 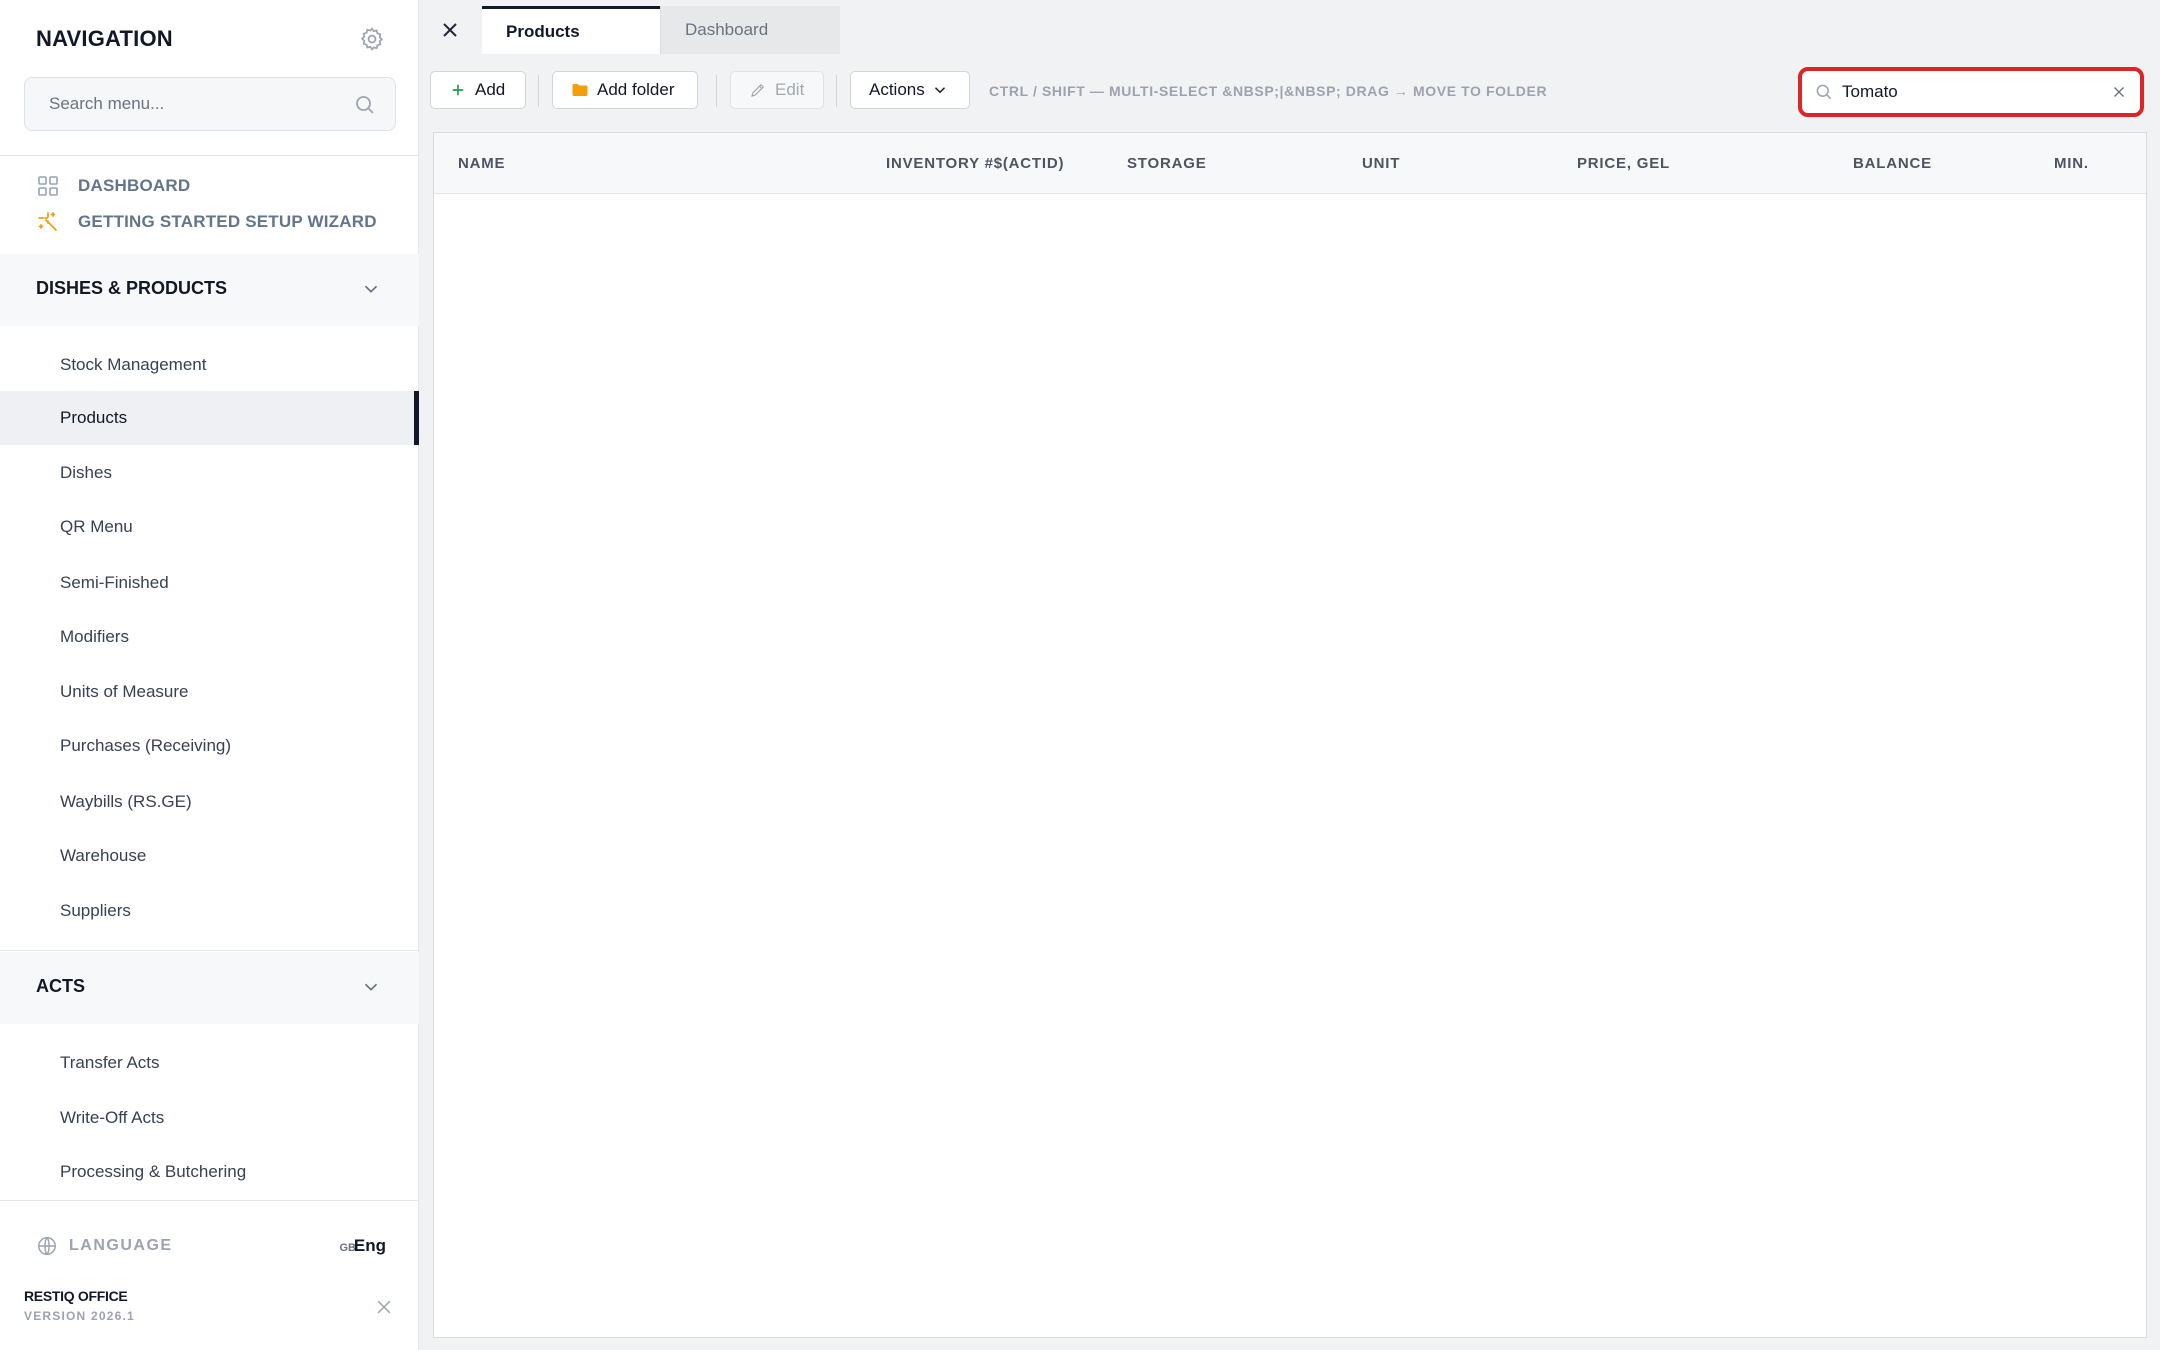 I want to click on column-header-price: PRICE, GEL, so click(x=1623, y=163).